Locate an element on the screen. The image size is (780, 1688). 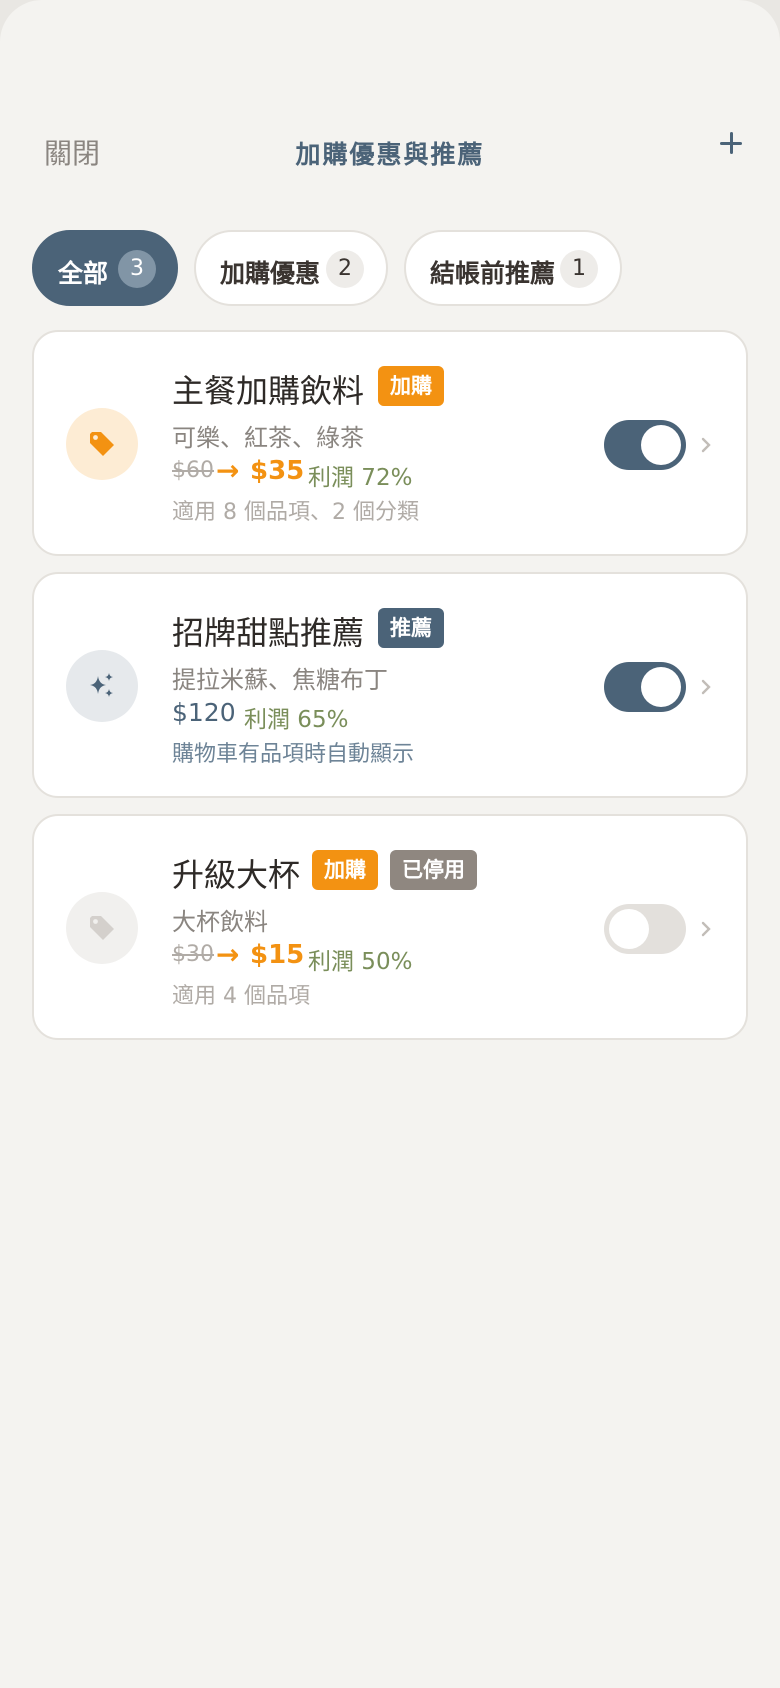
tab-addon: 加購優惠 2 is located at coordinates (291, 268).